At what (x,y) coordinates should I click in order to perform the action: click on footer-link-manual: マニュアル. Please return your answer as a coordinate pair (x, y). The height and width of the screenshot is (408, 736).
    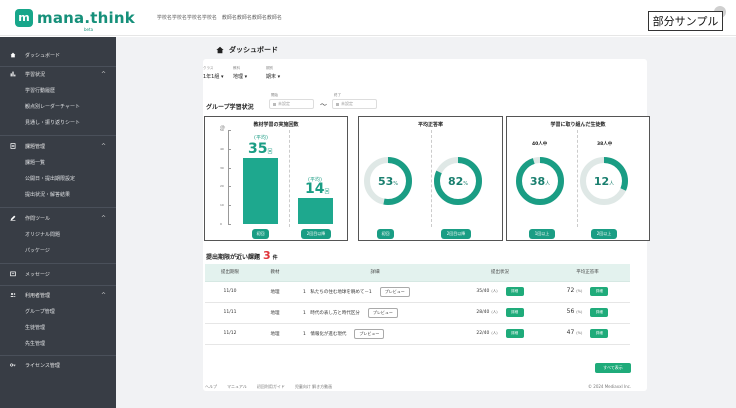
    Looking at the image, I should click on (237, 387).